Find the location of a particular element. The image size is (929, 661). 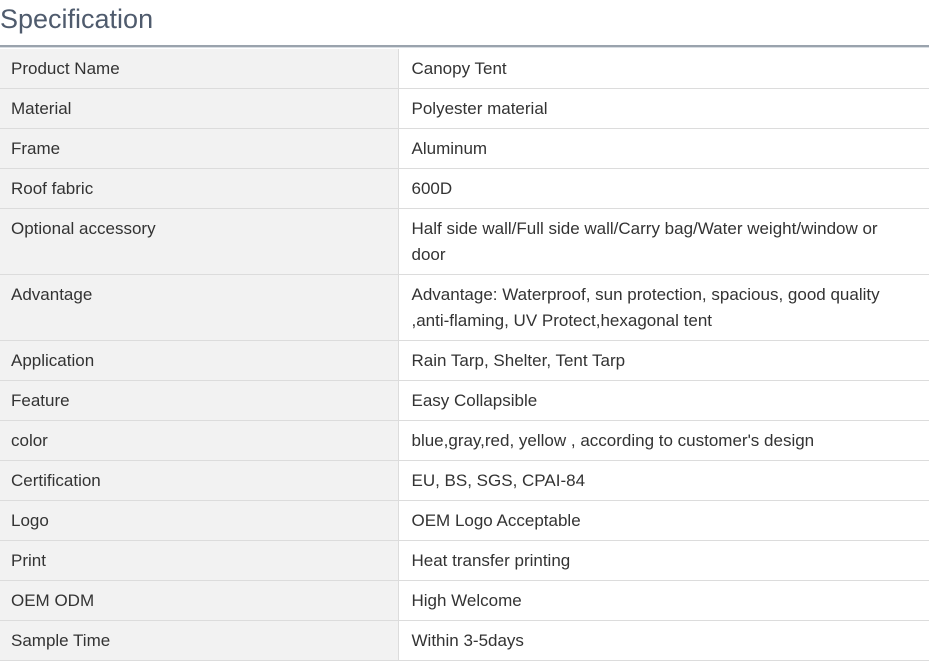

spec-value: Aluminum is located at coordinates (663, 148).